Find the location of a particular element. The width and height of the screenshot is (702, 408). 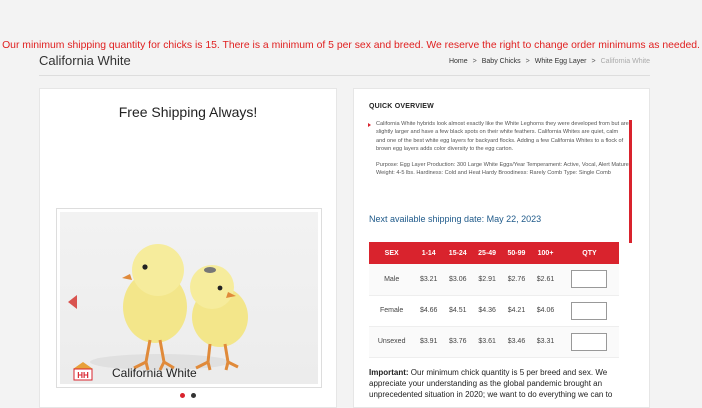

price-cell: $2.76 is located at coordinates (516, 279).